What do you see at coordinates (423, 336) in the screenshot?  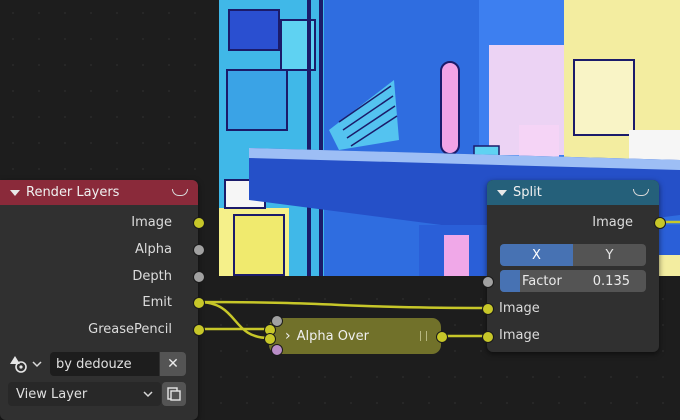 I see `grip-icon` at bounding box center [423, 336].